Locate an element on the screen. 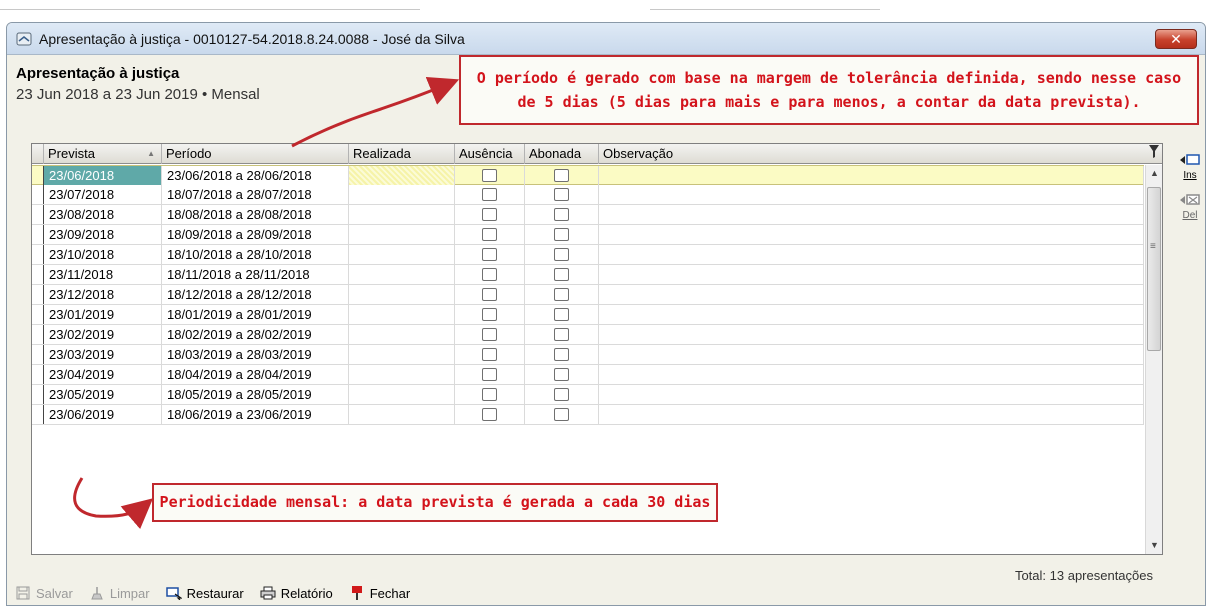  clear-button: Limpar is located at coordinates (119, 593).